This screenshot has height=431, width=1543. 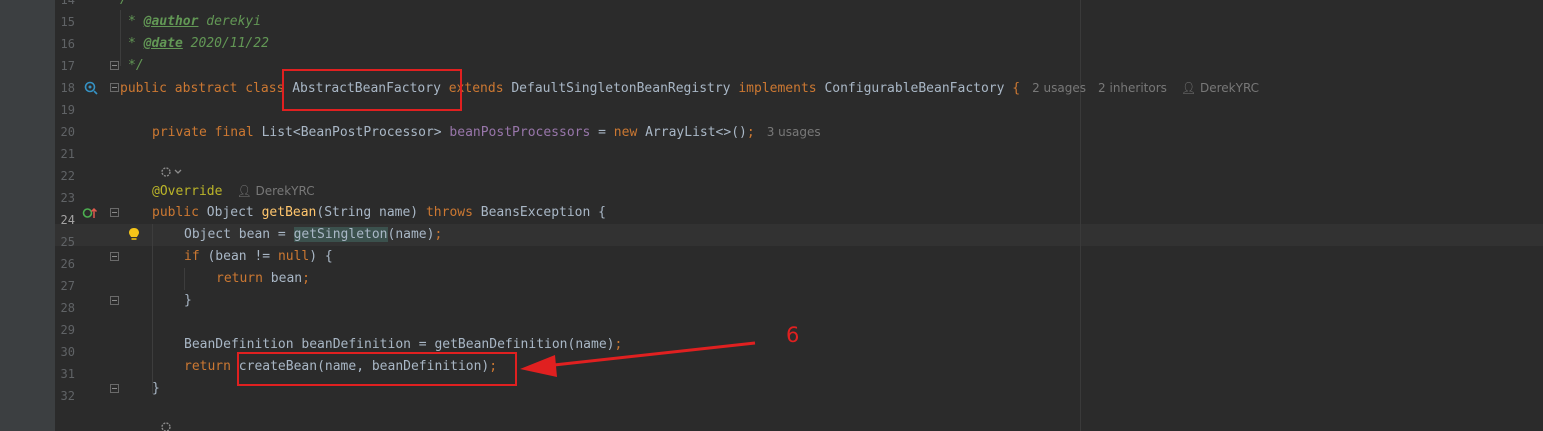 I want to click on line-number: 28, so click(x=67, y=308).